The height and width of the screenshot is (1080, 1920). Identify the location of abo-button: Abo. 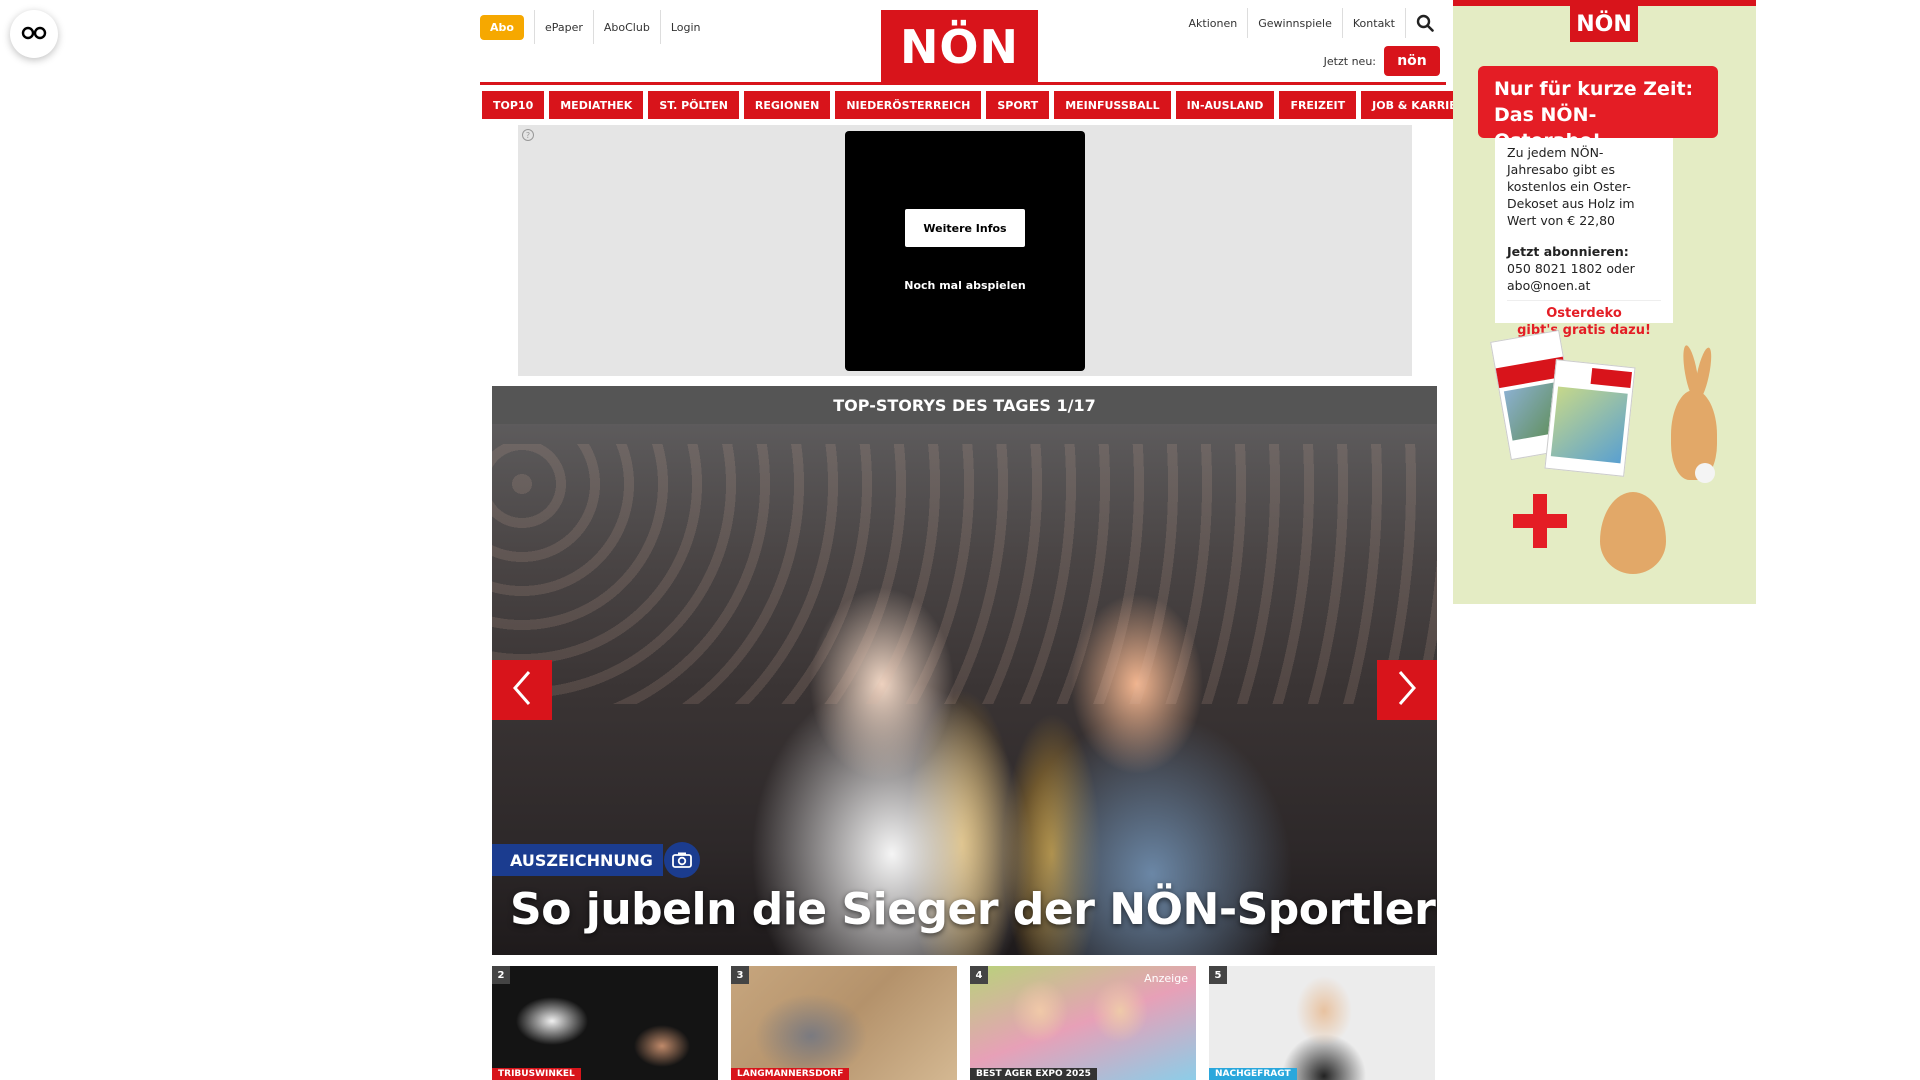
(502, 27).